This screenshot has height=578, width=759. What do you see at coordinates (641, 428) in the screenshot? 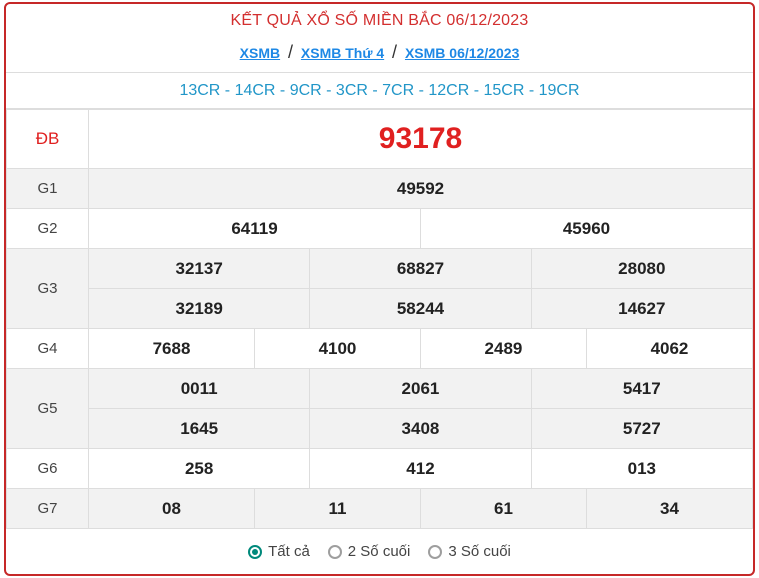
I see `prize-number: 5727` at bounding box center [641, 428].